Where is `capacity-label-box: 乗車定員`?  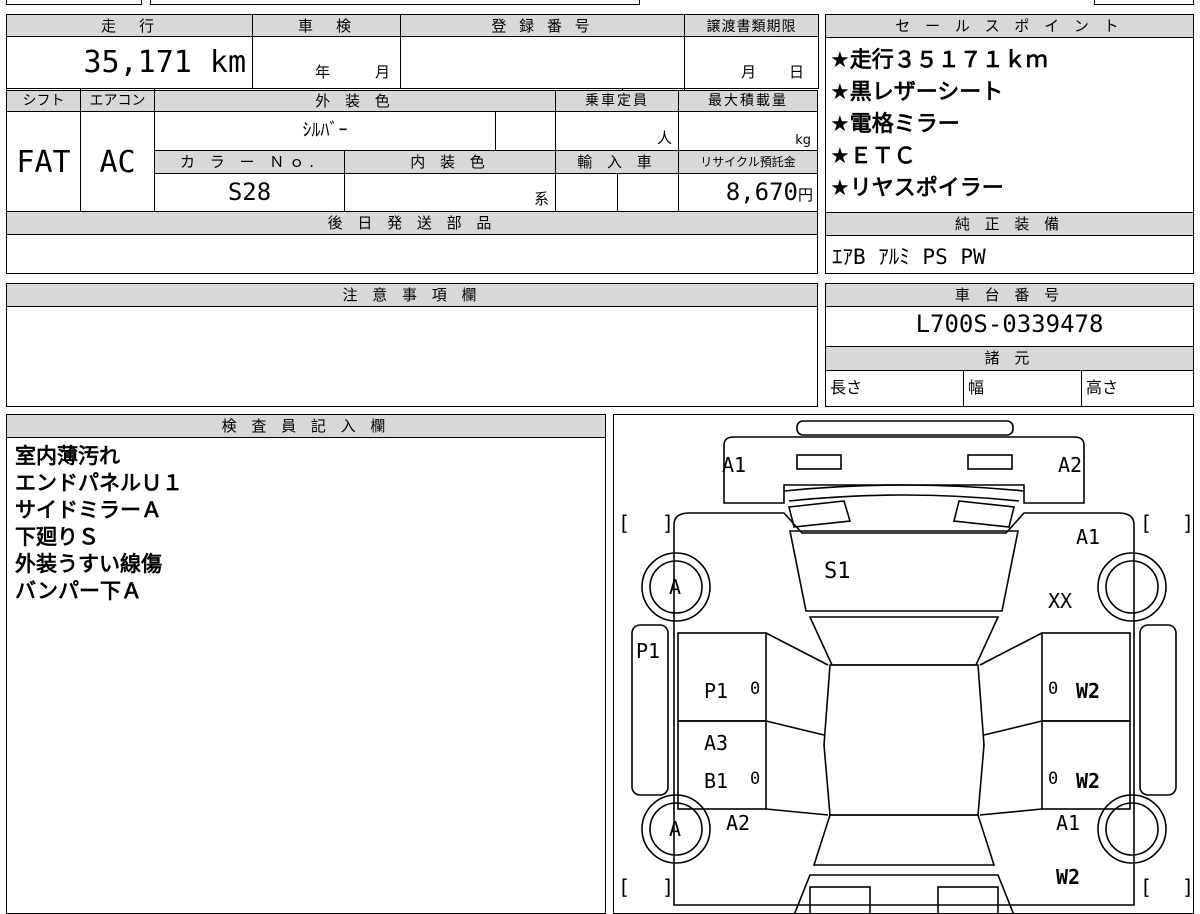
capacity-label-box: 乗車定員 is located at coordinates (617, 101).